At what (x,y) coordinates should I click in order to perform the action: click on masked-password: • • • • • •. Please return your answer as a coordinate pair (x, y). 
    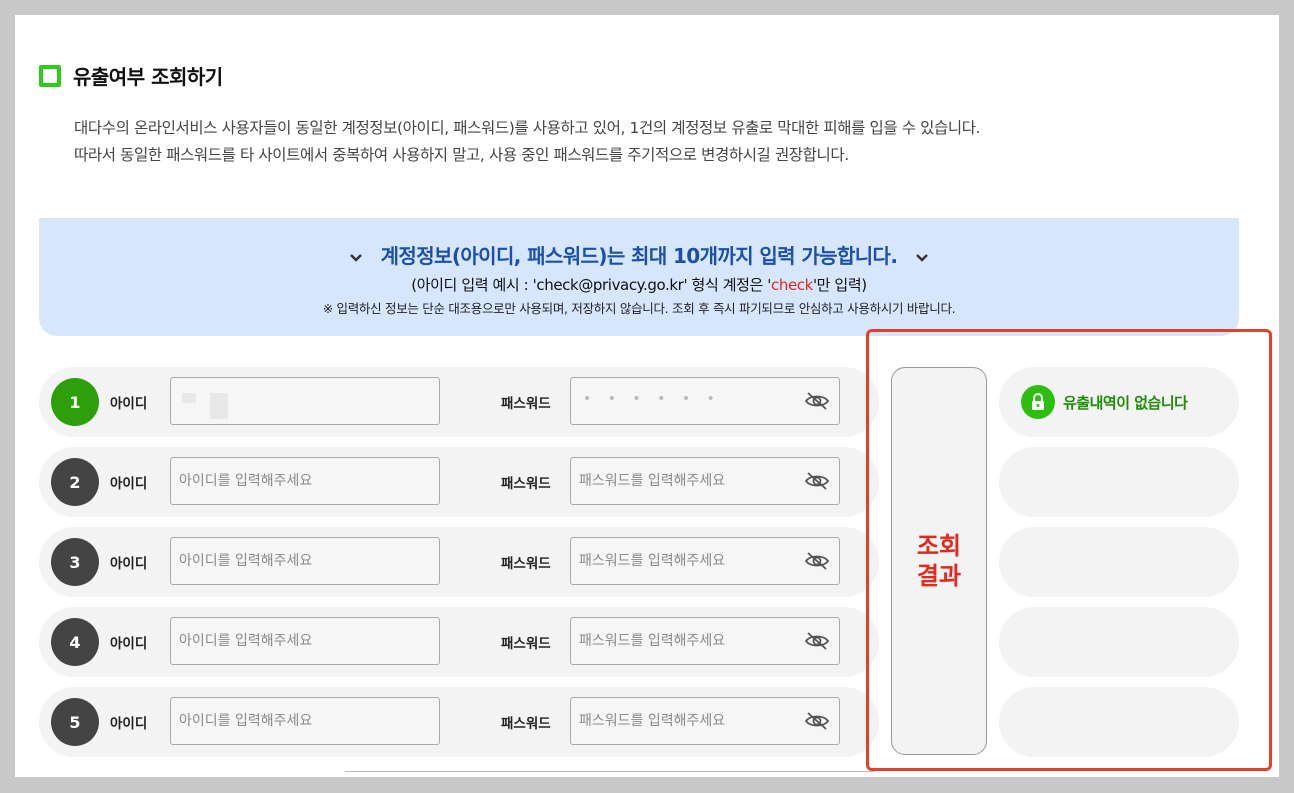
    Looking at the image, I should click on (652, 399).